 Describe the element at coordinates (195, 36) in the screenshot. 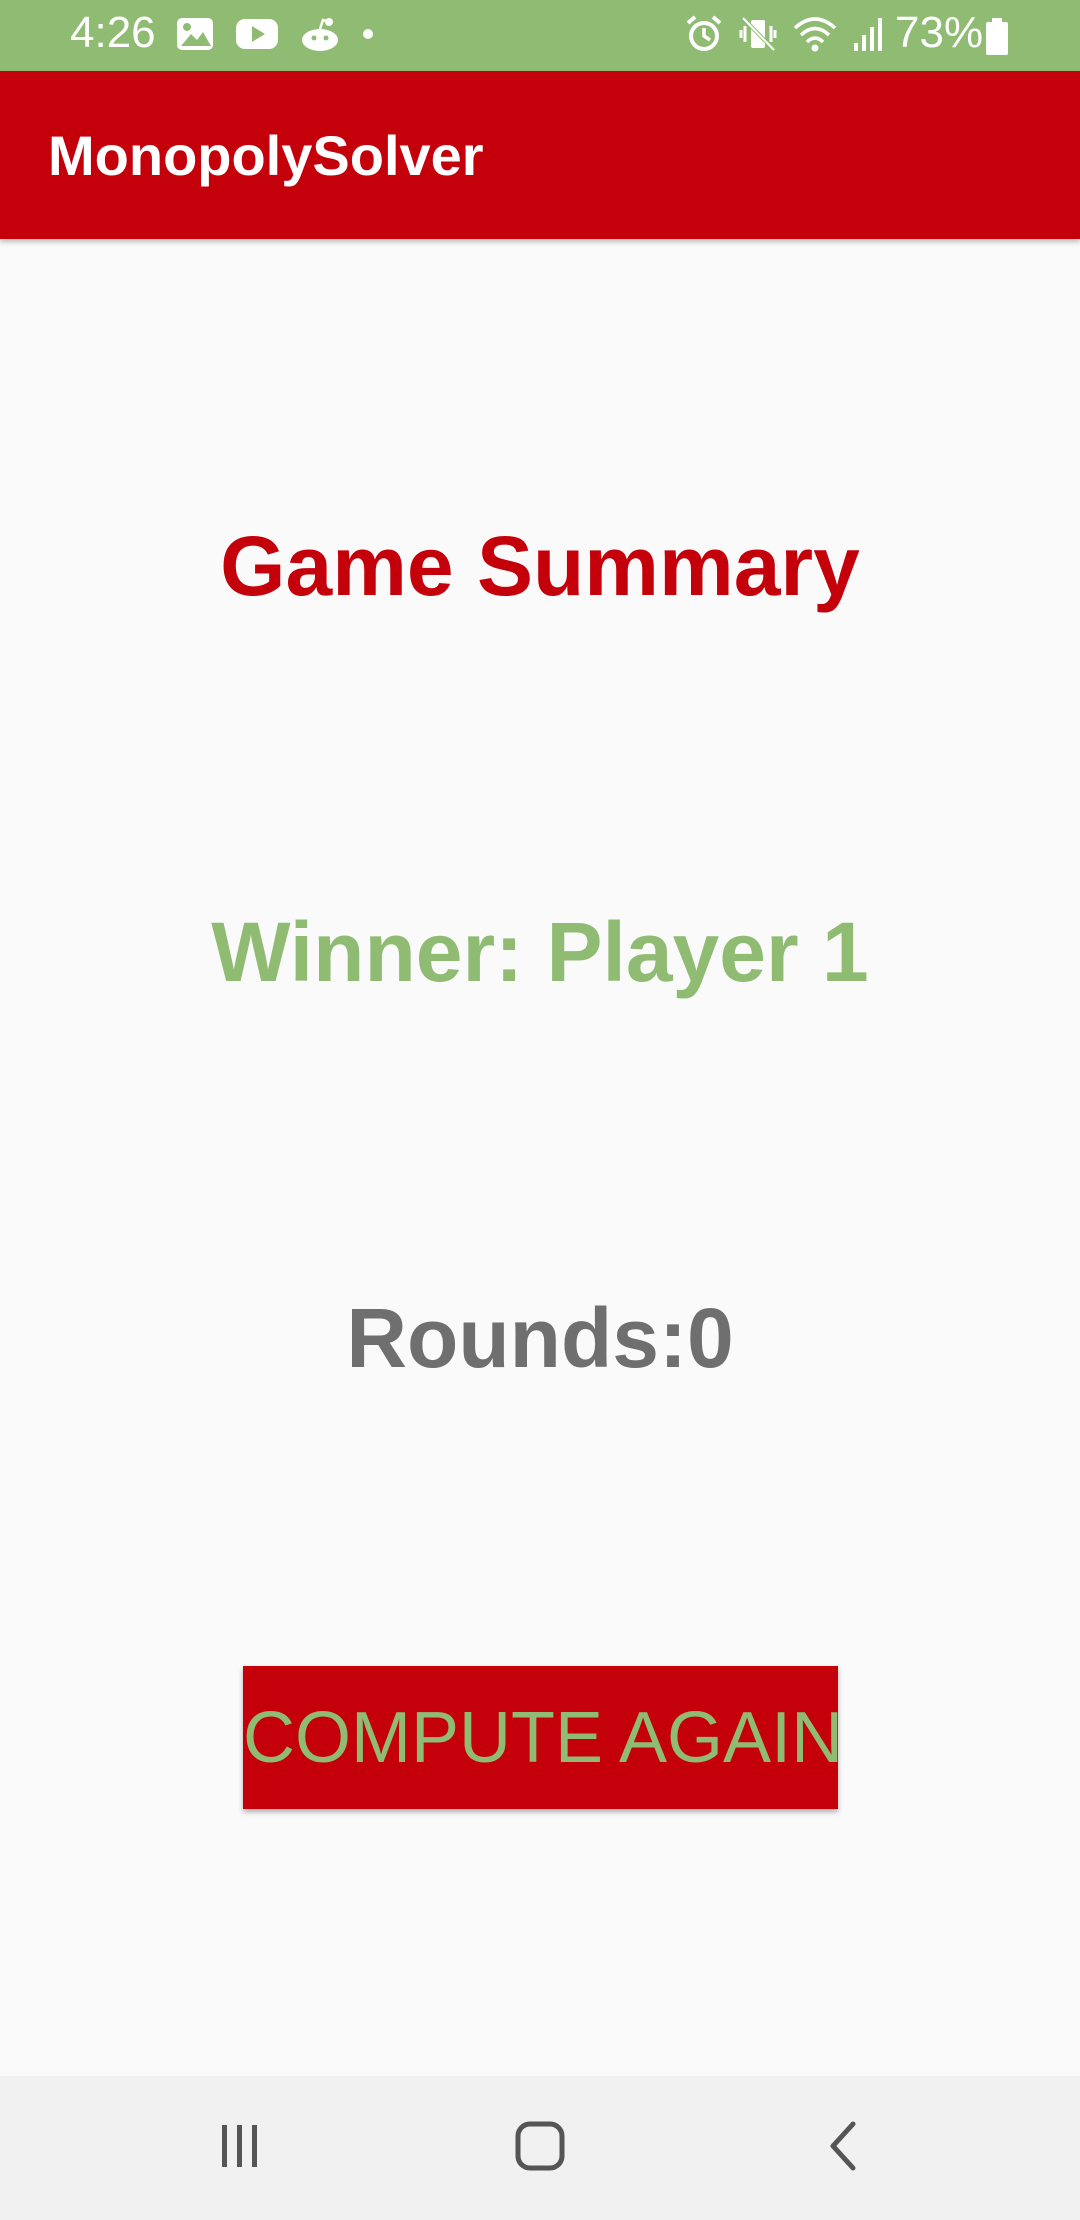

I see `gallery-icon` at that location.